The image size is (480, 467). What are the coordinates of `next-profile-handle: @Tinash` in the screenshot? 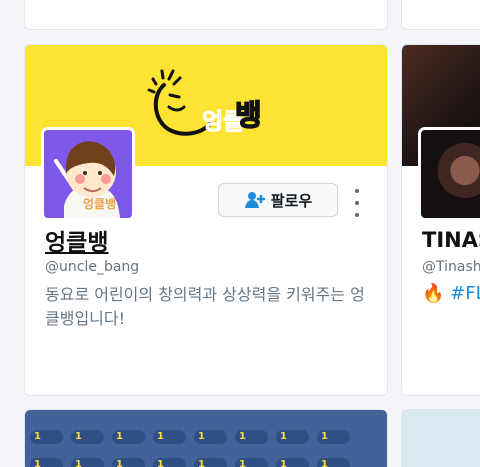 It's located at (451, 267).